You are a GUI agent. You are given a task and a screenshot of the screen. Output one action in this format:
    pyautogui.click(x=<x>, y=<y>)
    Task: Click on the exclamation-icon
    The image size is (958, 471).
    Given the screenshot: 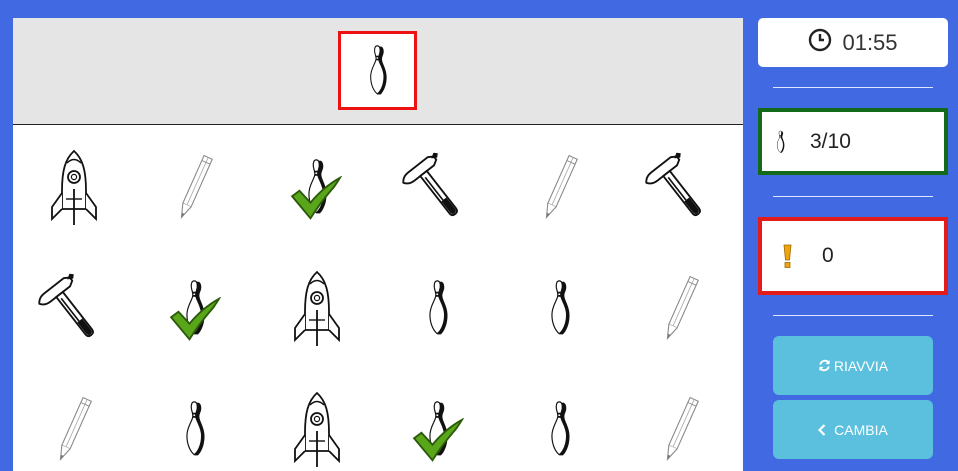 What is the action you would take?
    pyautogui.click(x=787, y=256)
    